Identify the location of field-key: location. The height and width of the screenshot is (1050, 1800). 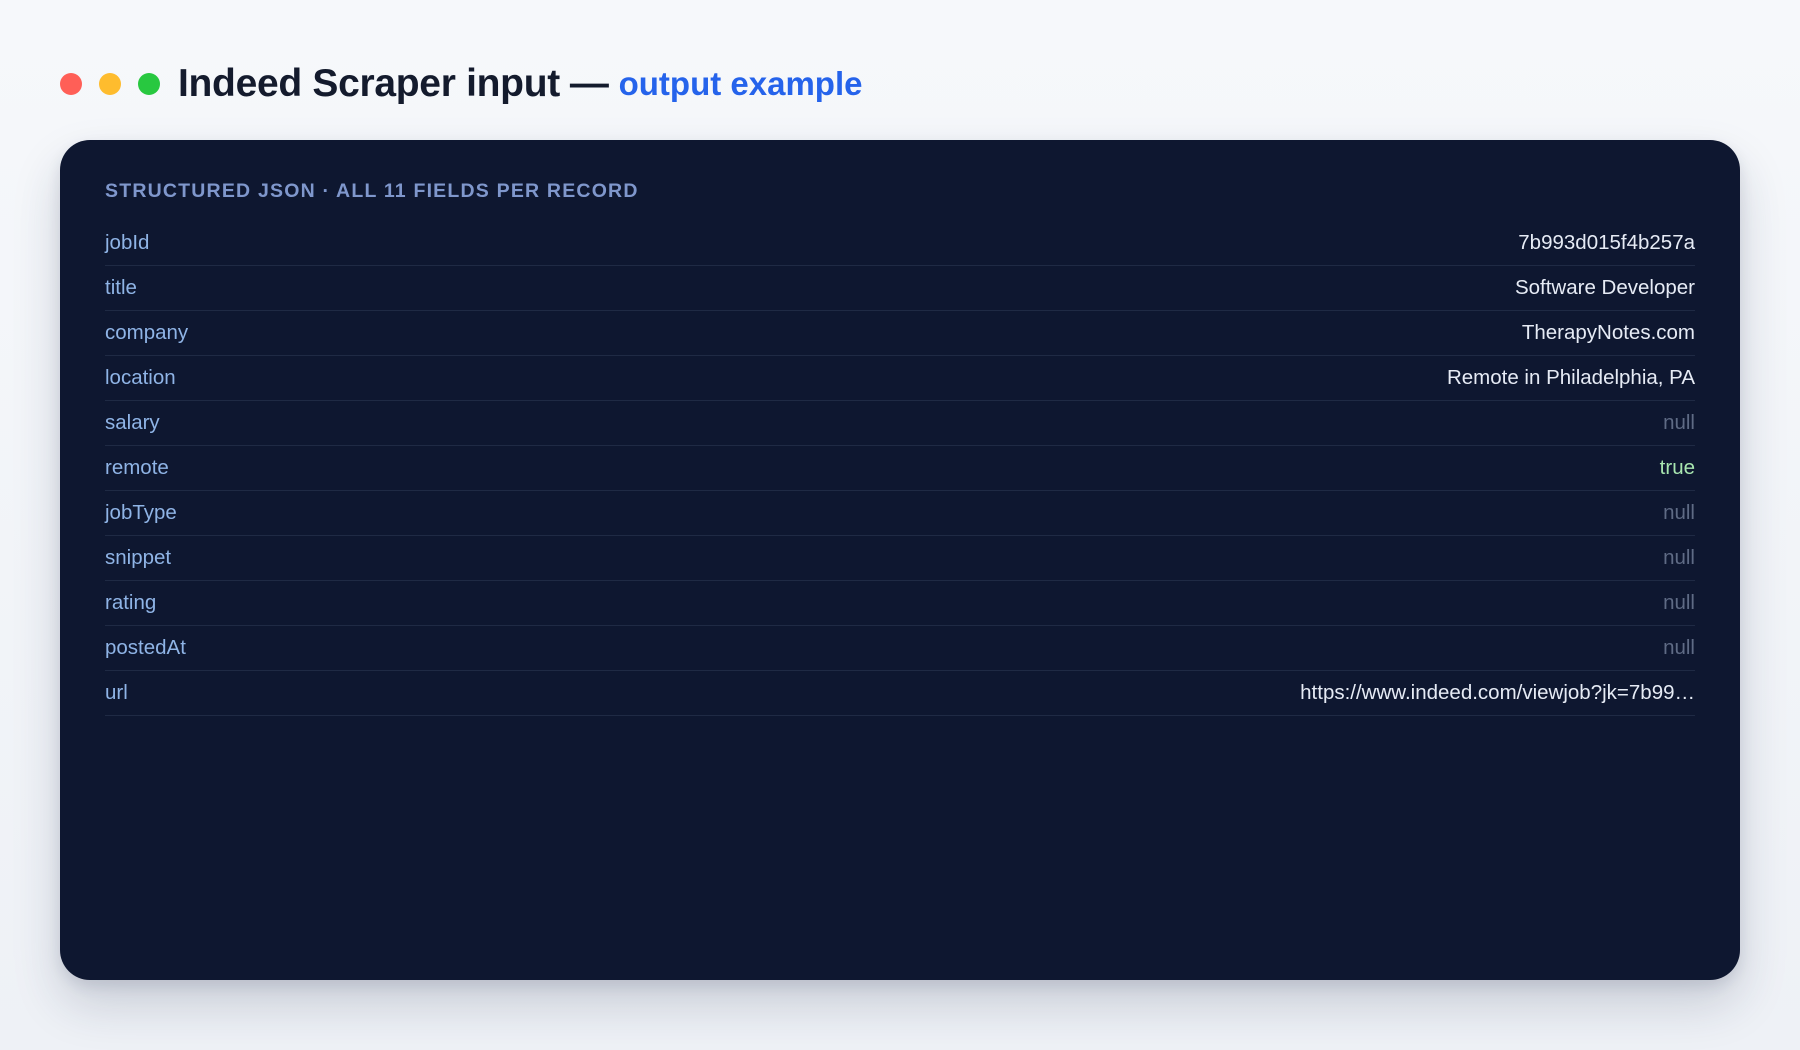
(140, 377).